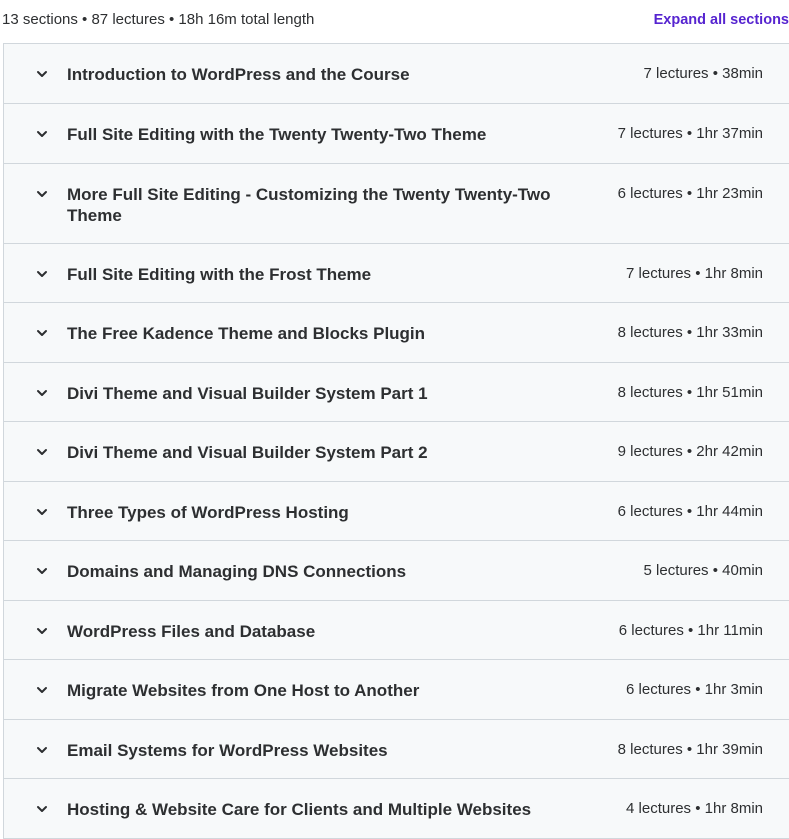  I want to click on section-title: The Free Kadence Theme and Blocks Plugin, so click(246, 333).